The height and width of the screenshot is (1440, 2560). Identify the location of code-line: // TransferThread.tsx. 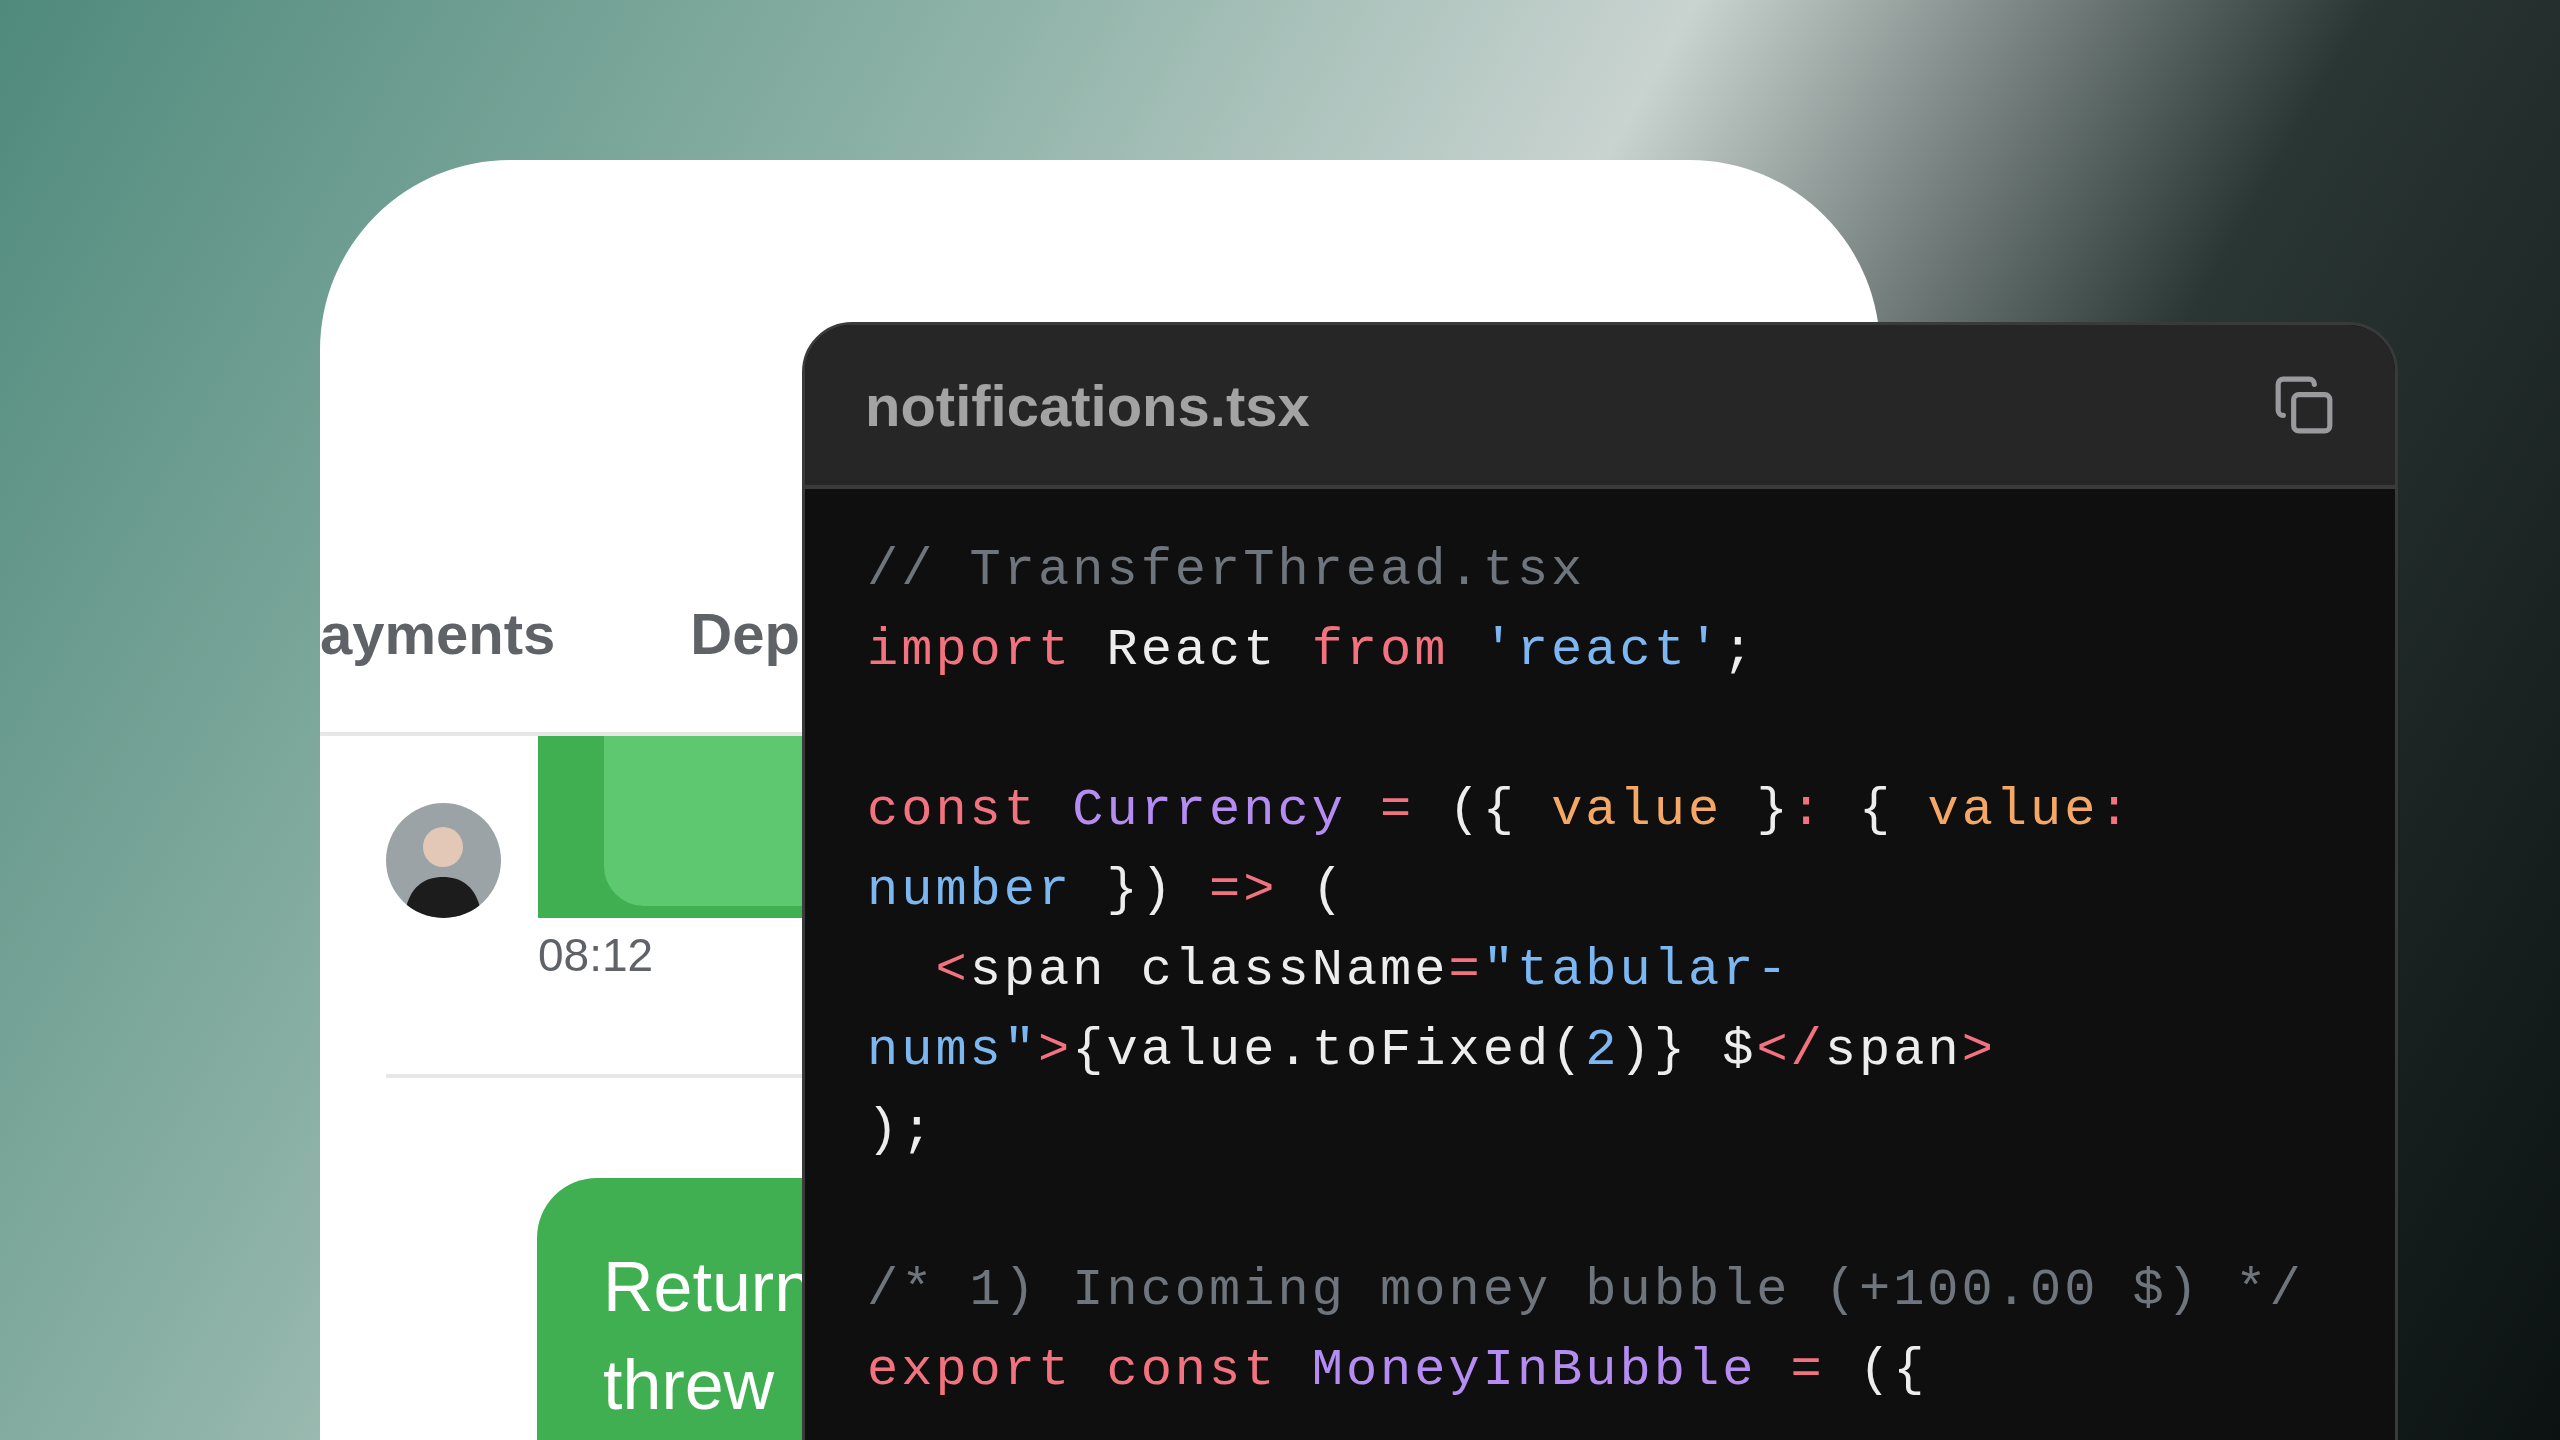
(1226, 571).